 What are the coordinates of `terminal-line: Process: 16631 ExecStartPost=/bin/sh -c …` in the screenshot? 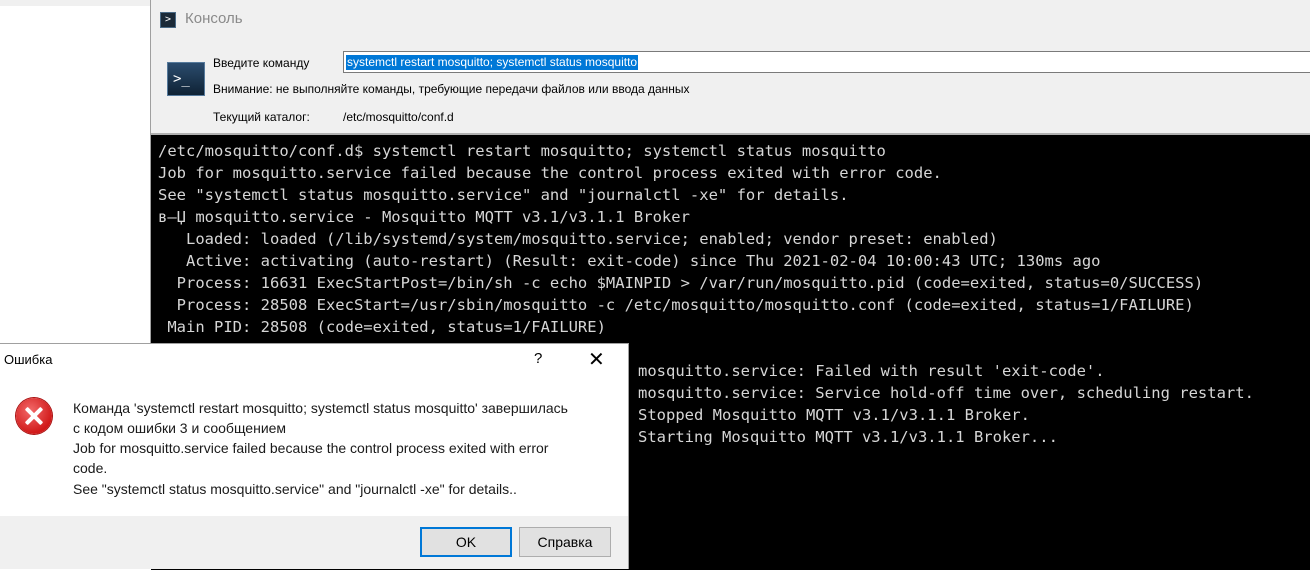 It's located at (681, 283).